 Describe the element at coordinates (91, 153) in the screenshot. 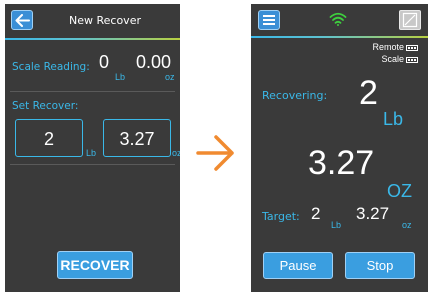

I see `set-lb-unit: Lb` at that location.